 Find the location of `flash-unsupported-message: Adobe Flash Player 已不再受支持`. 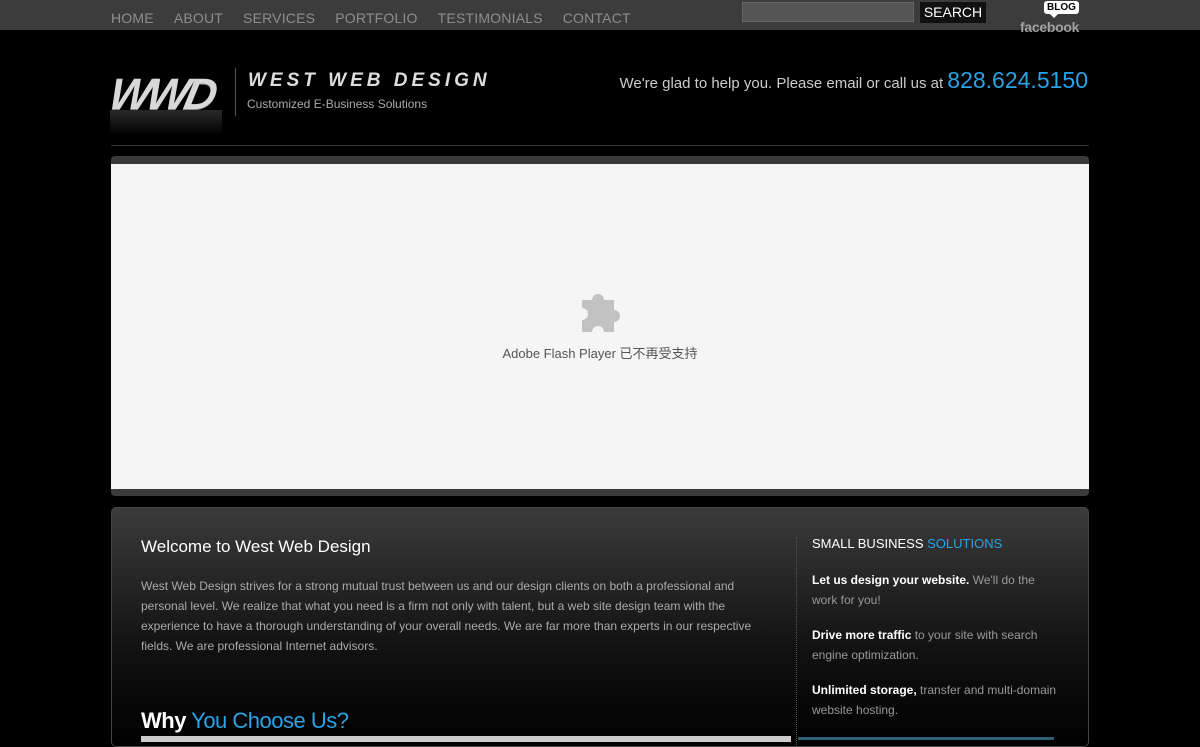

flash-unsupported-message: Adobe Flash Player 已不再受支持 is located at coordinates (600, 353).